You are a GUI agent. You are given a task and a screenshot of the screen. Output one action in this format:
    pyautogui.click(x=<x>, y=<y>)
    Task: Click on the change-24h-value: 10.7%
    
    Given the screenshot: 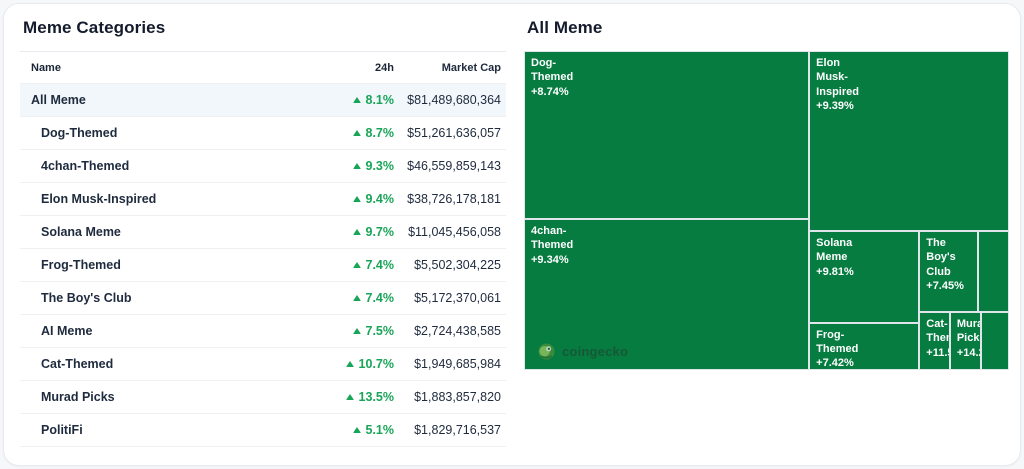 What is the action you would take?
    pyautogui.click(x=376, y=364)
    